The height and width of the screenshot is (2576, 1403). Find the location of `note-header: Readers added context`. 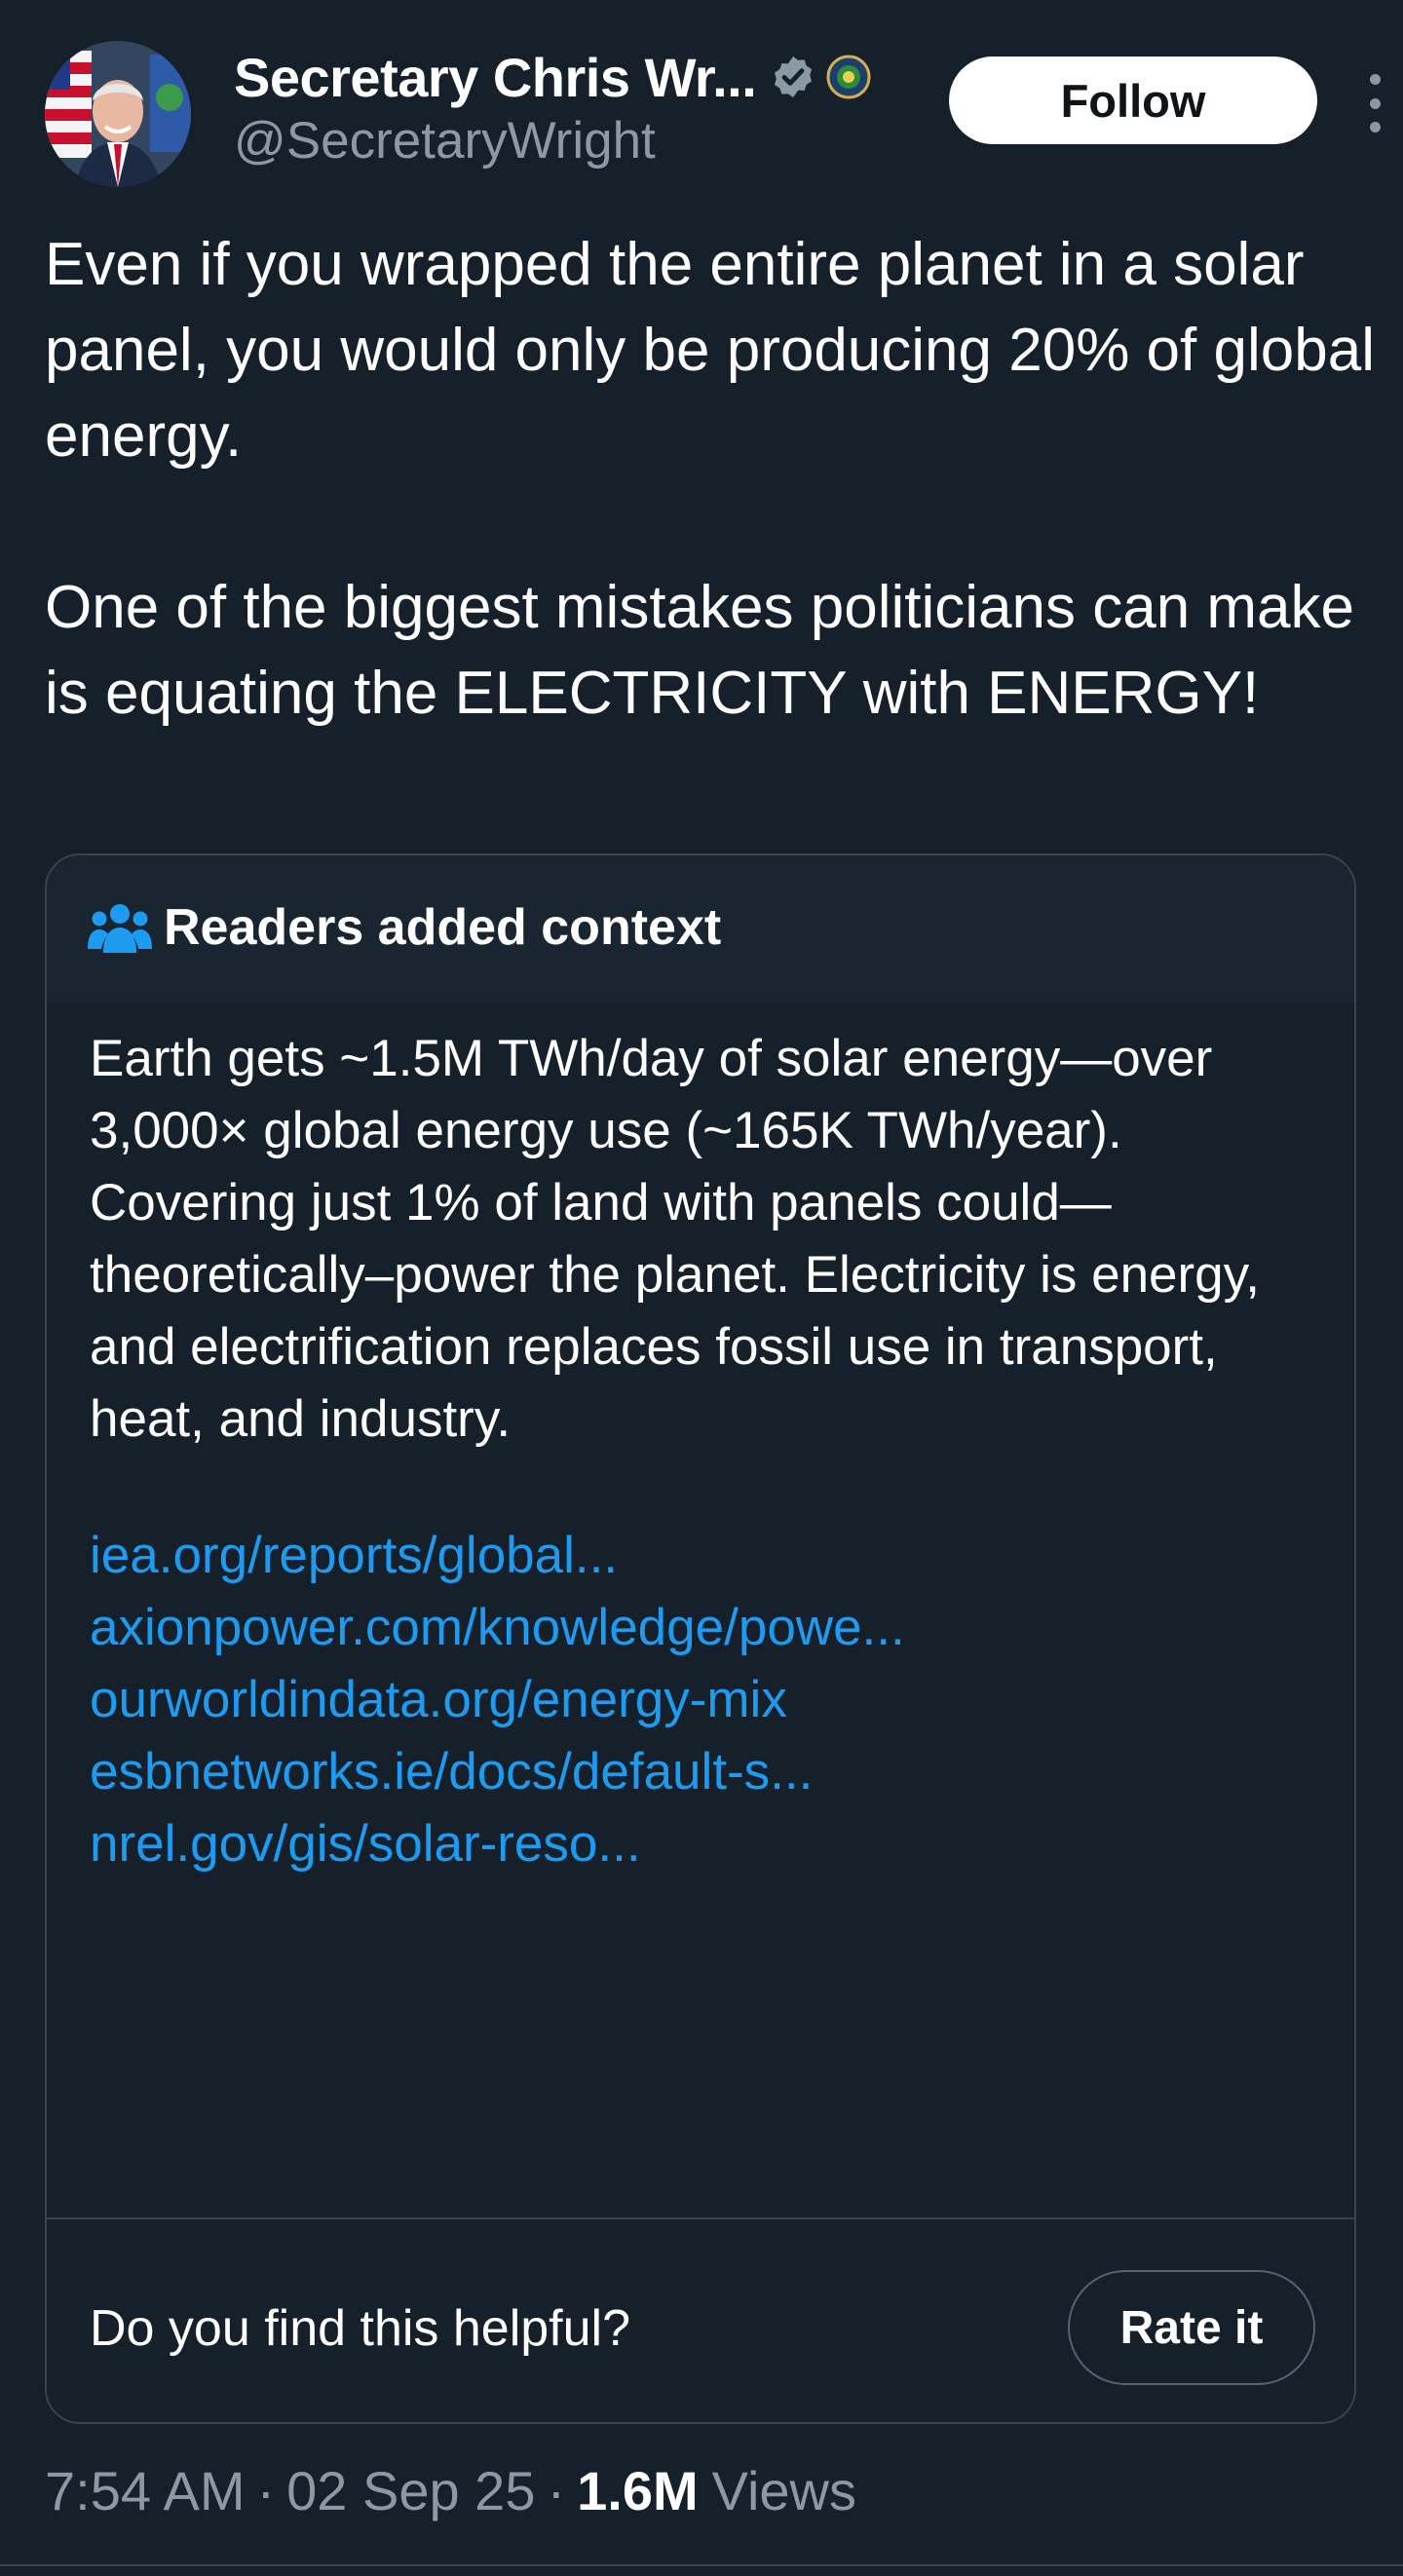

note-header: Readers added context is located at coordinates (700, 929).